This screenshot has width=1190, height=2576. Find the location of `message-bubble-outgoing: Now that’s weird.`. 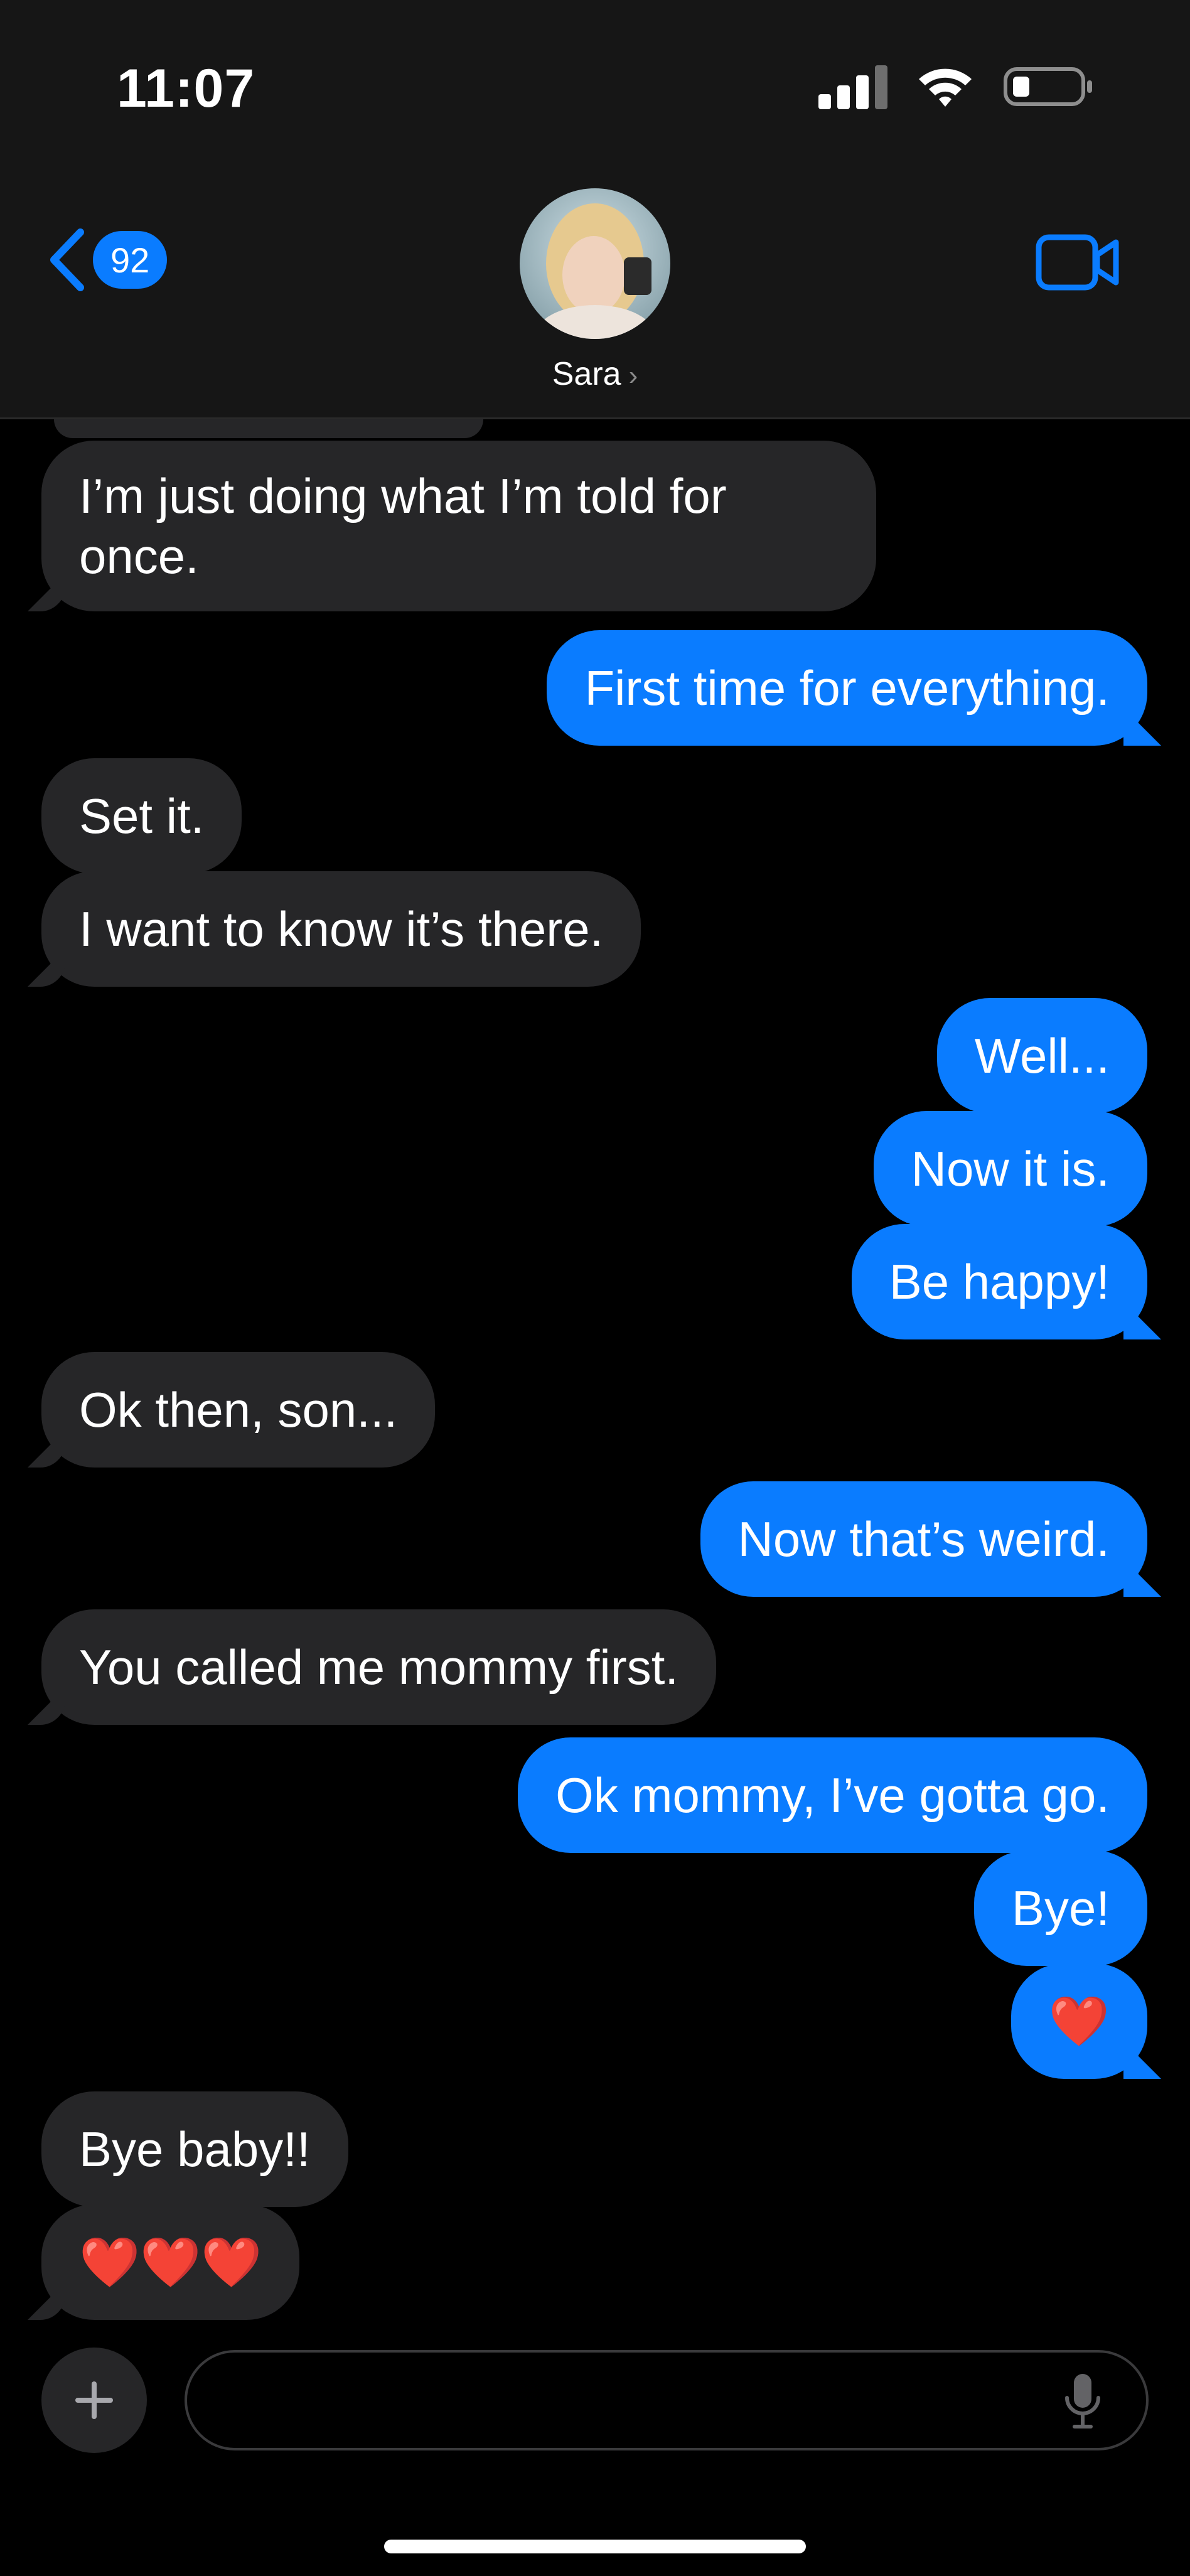

message-bubble-outgoing: Now that’s weird. is located at coordinates (923, 1539).